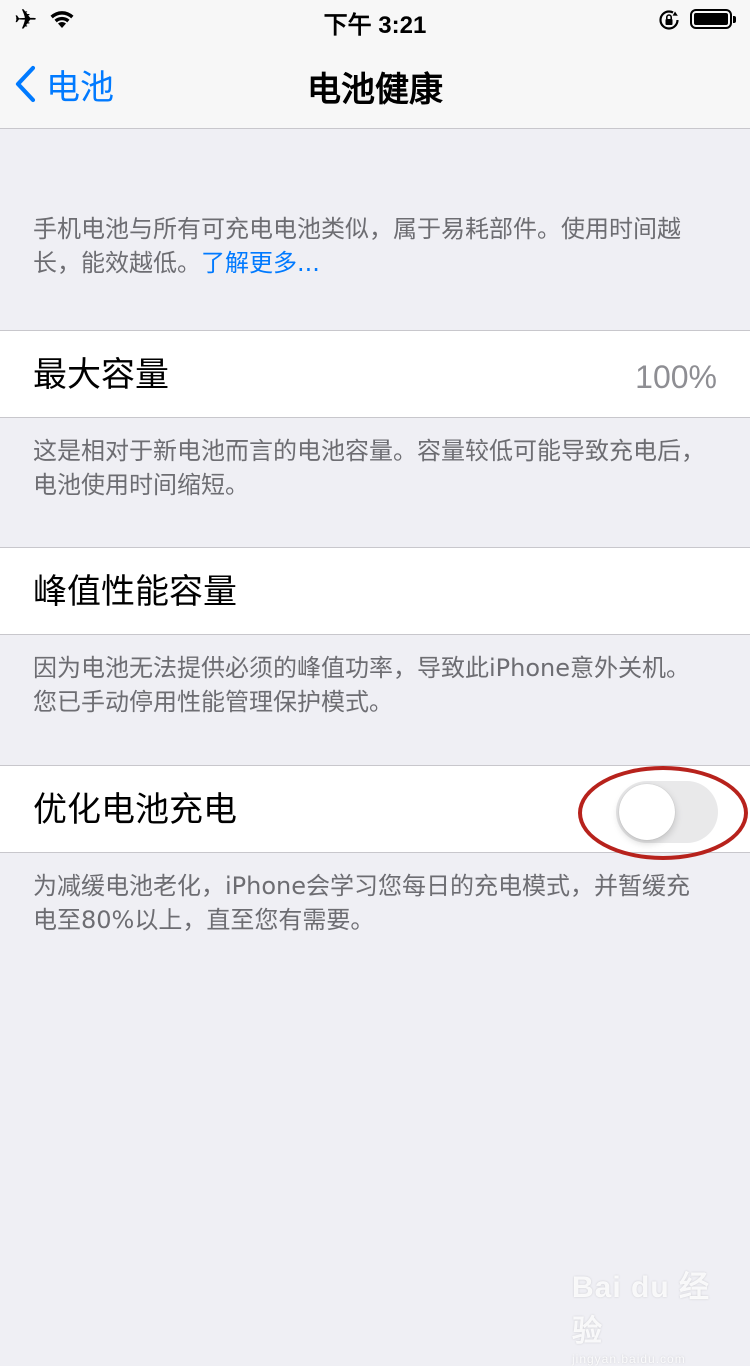 This screenshot has width=750, height=1366. What do you see at coordinates (676, 377) in the screenshot?
I see `max-capacity-value: 100%` at bounding box center [676, 377].